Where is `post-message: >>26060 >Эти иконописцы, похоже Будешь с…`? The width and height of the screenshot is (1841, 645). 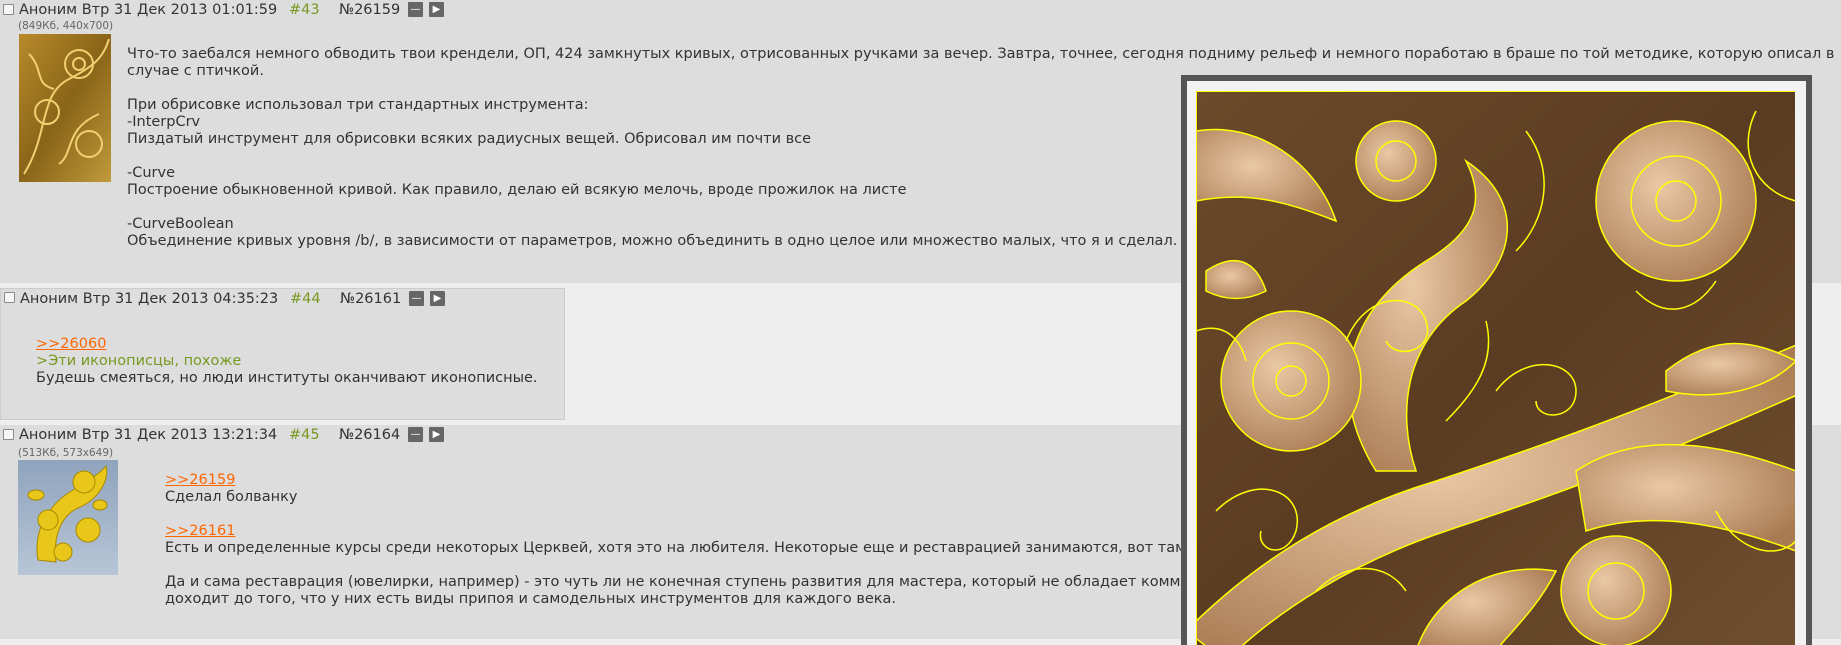
post-message: >>26060 >Эти иконописцы, похоже Будешь с… is located at coordinates (287, 361).